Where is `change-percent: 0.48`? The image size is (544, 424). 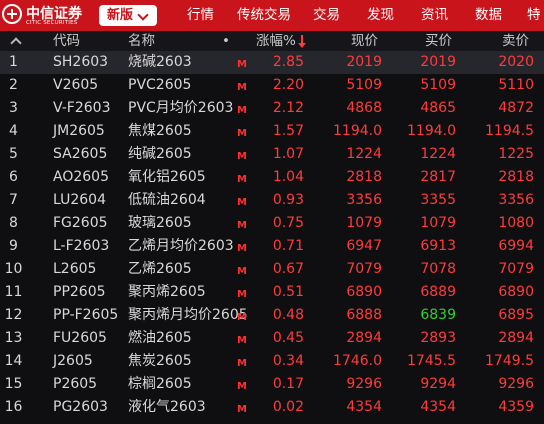 change-percent: 0.48 is located at coordinates (288, 315).